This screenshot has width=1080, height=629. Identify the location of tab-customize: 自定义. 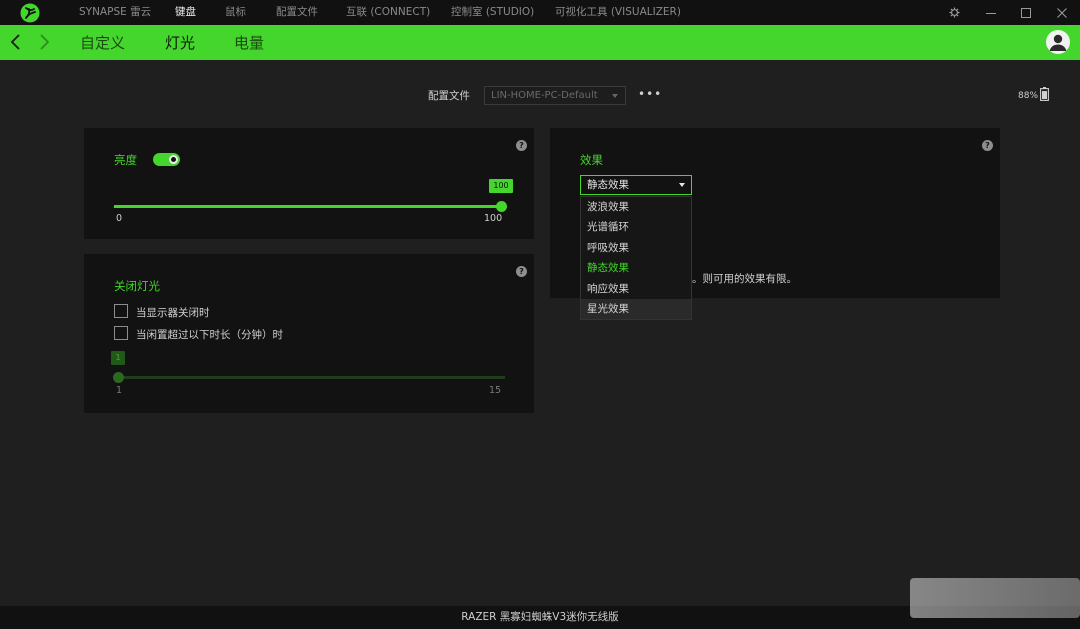
(102, 42).